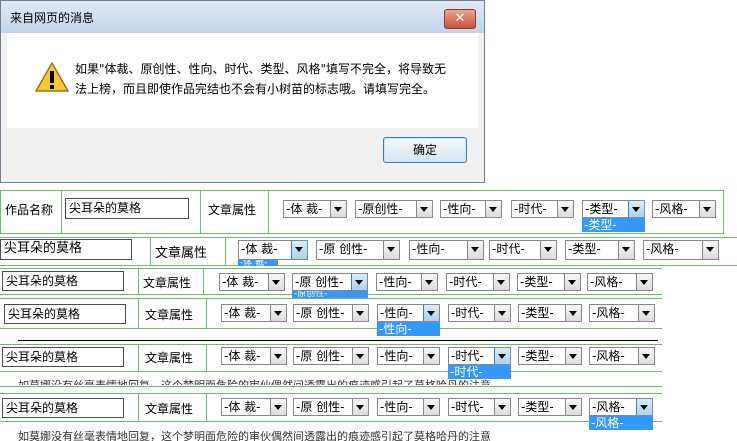  What do you see at coordinates (613, 225) in the screenshot?
I see `dropdown-option: -类型-` at bounding box center [613, 225].